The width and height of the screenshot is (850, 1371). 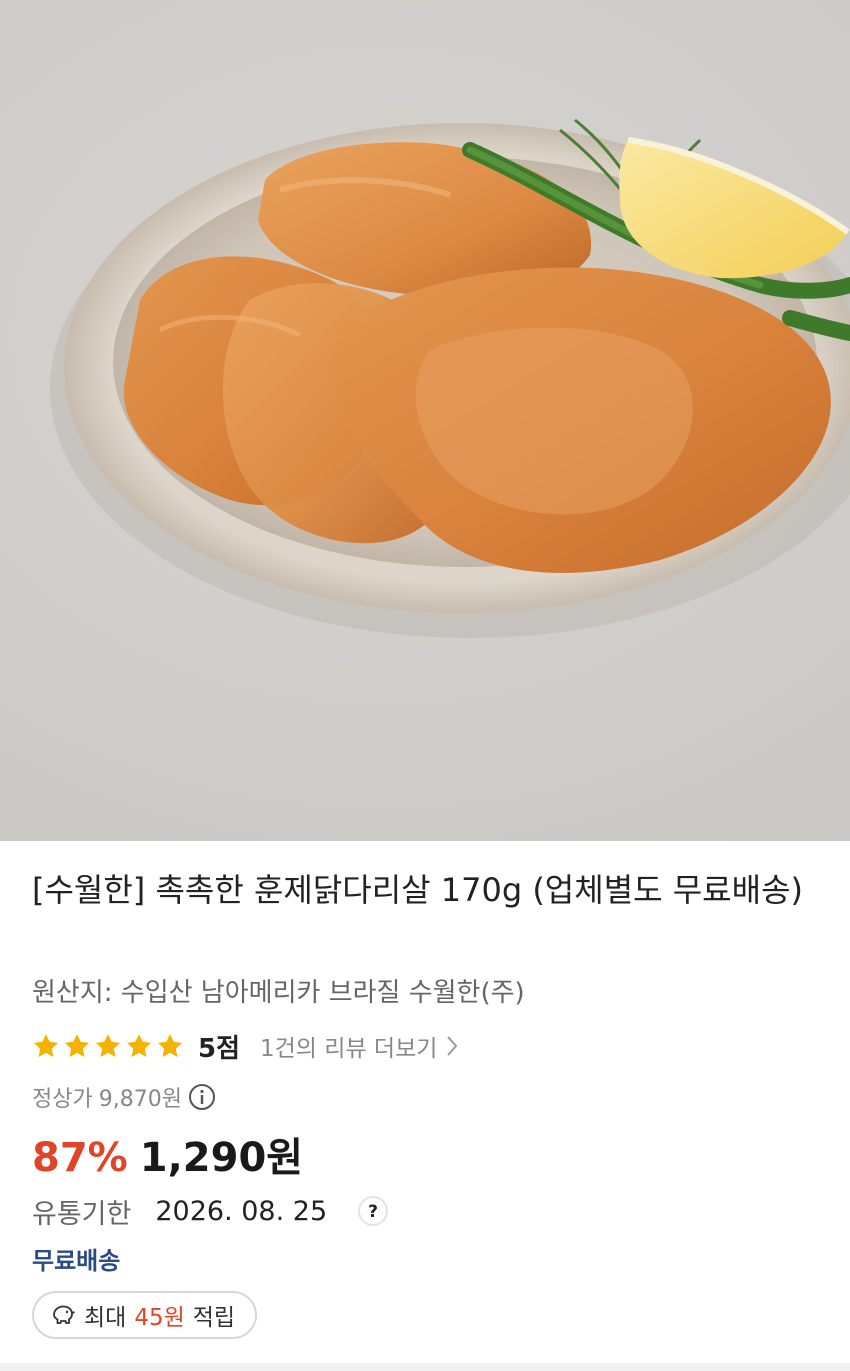 I want to click on sale-price: 1,290원, so click(x=221, y=1158).